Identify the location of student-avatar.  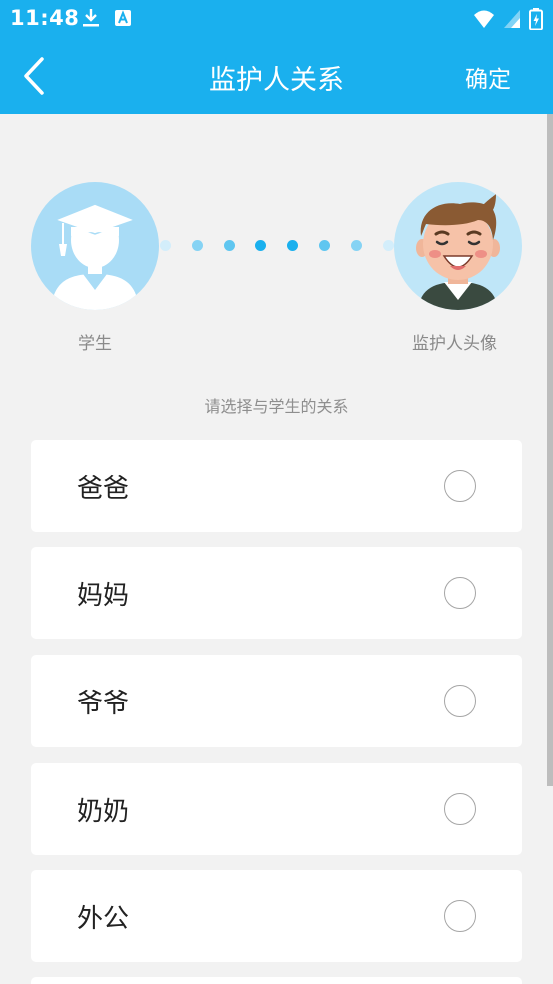
(95, 246).